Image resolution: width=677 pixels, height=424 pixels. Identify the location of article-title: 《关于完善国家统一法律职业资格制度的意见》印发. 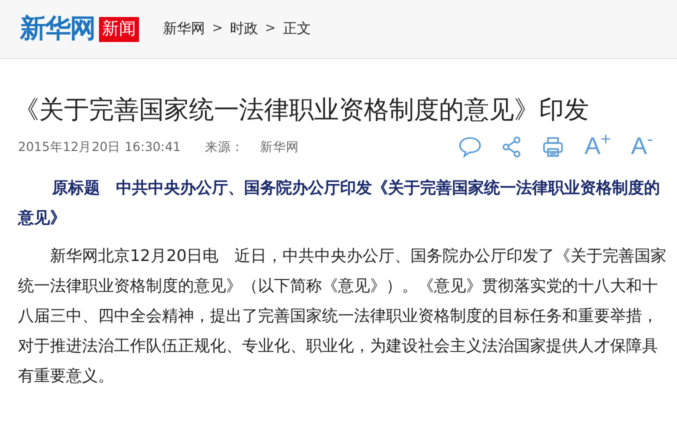
(302, 110).